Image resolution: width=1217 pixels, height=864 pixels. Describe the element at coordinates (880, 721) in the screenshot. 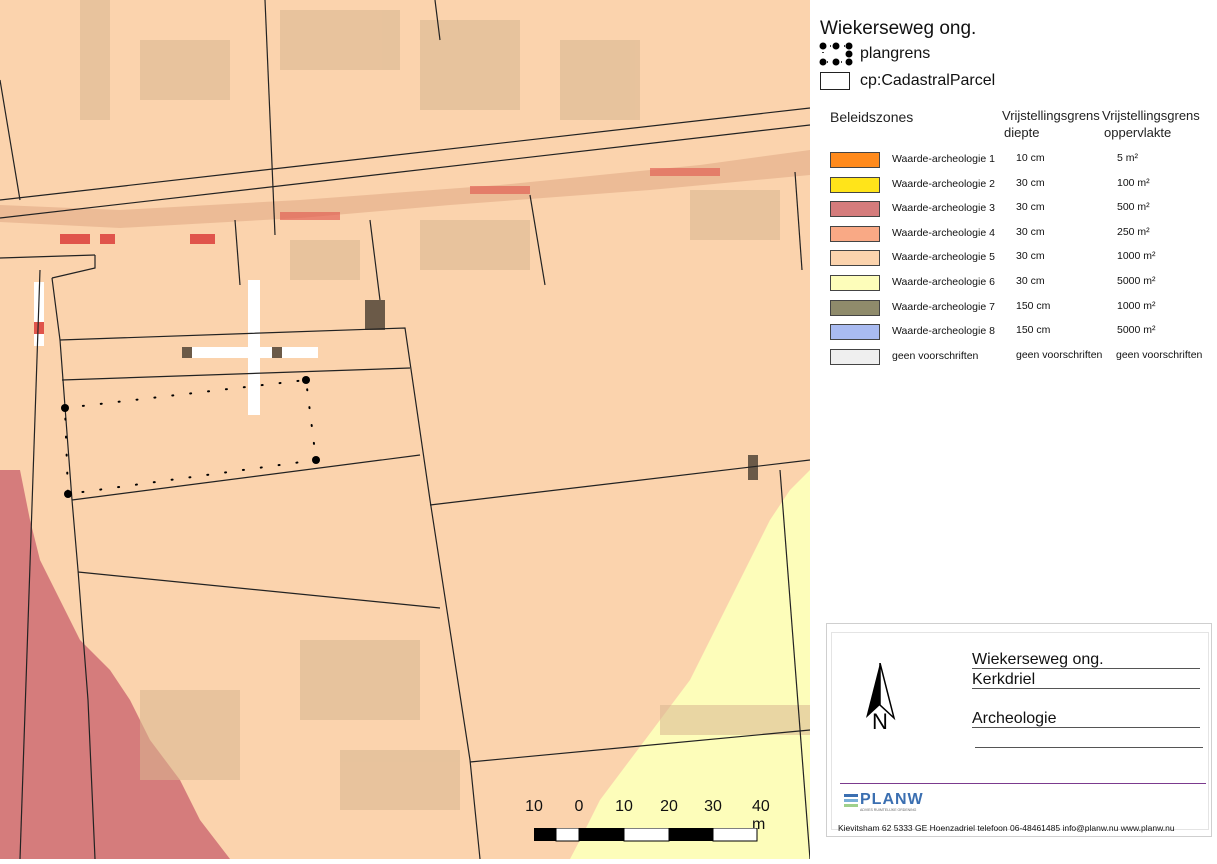

I see `north-label: N` at that location.